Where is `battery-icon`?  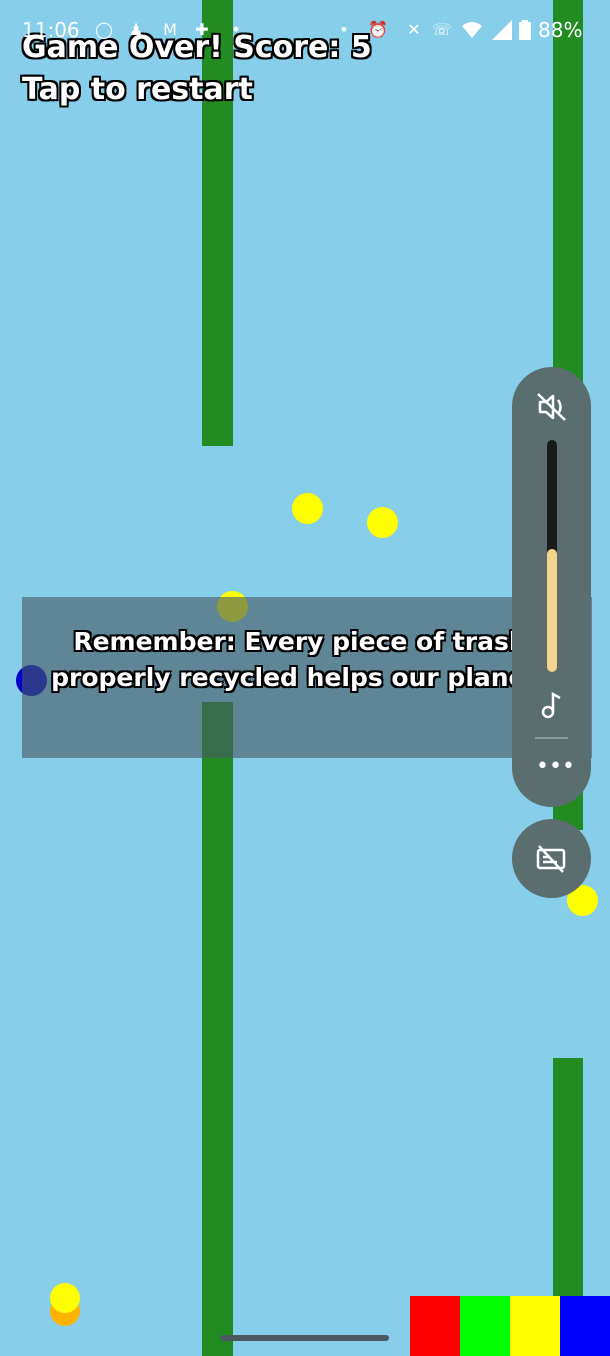 battery-icon is located at coordinates (525, 30).